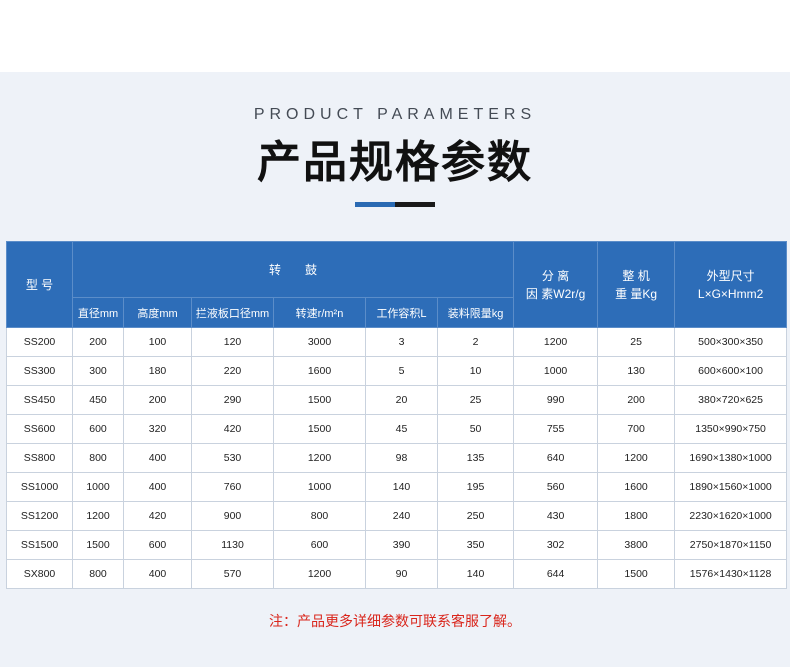 This screenshot has height=667, width=790. Describe the element at coordinates (39, 487) in the screenshot. I see `cell-model: SS1000` at that location.